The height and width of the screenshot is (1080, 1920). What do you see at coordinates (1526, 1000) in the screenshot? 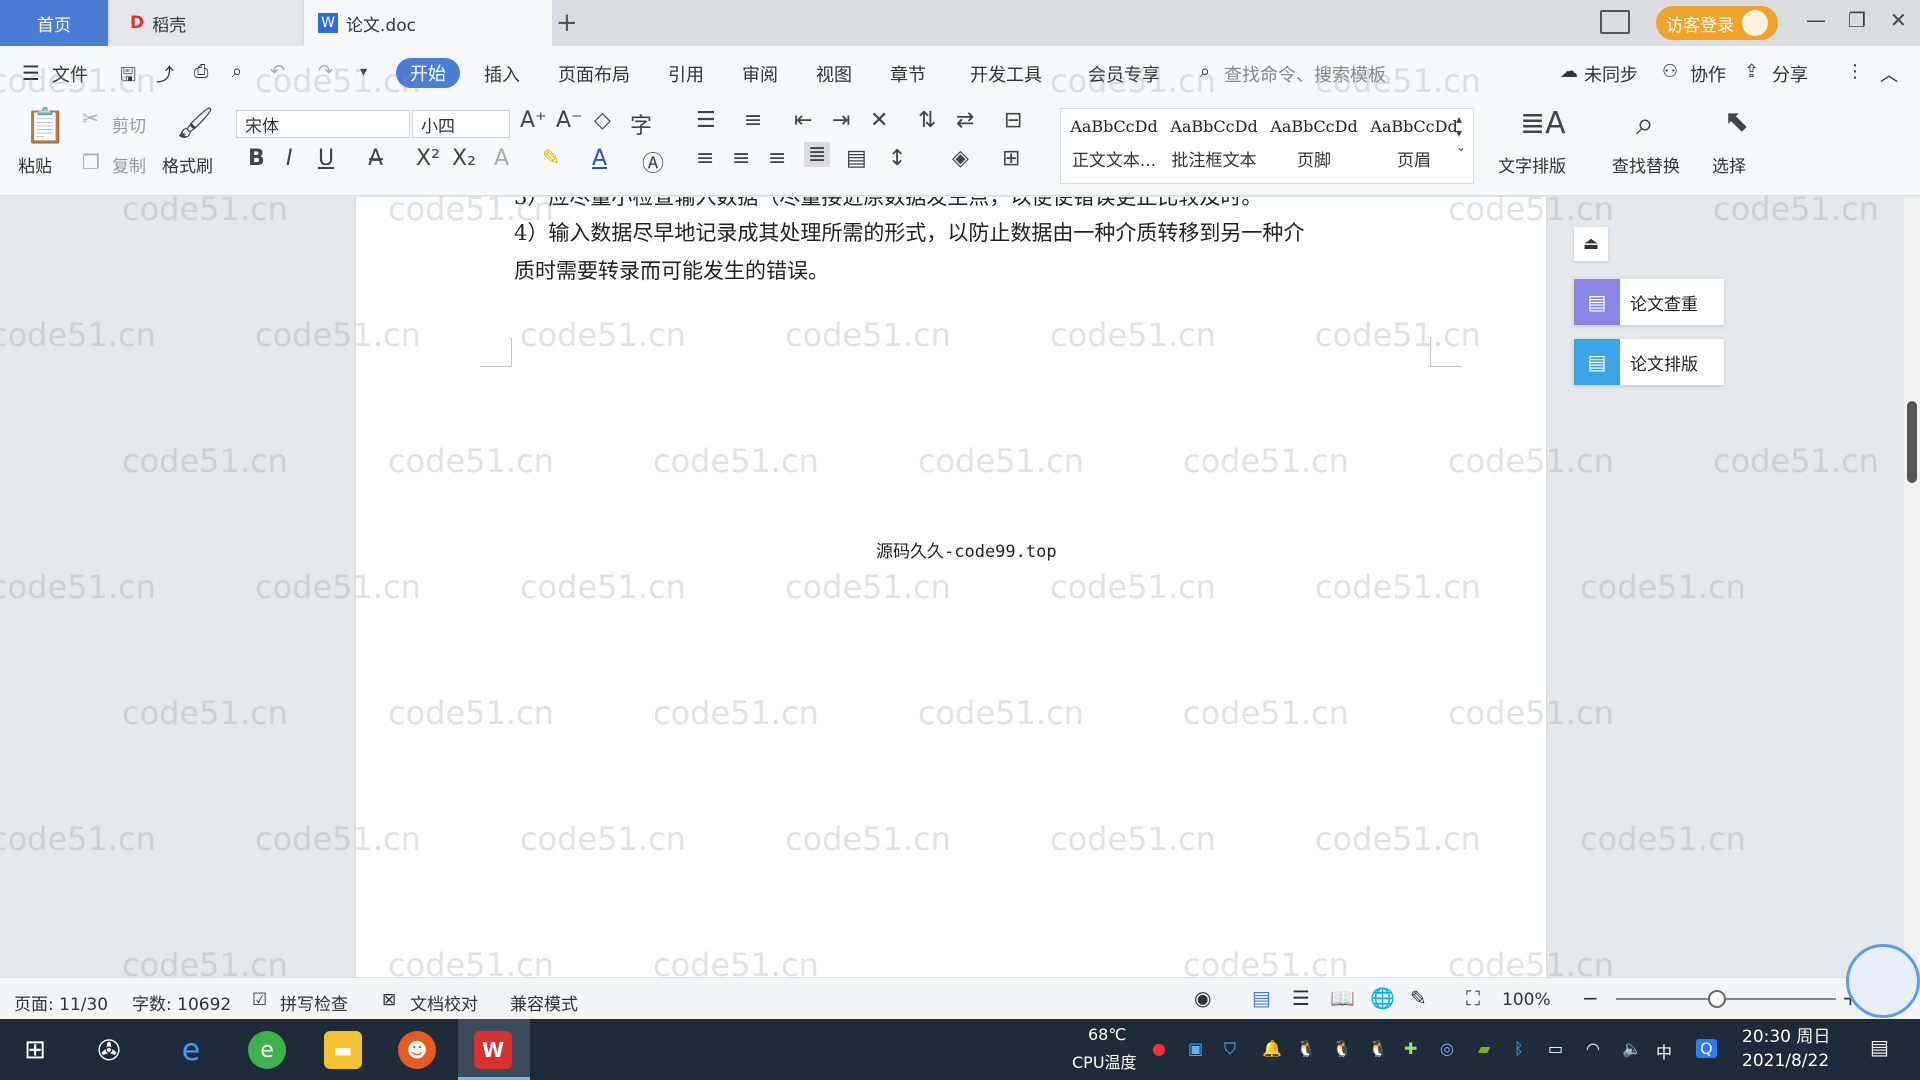
I see `zoom-select: 100%` at bounding box center [1526, 1000].